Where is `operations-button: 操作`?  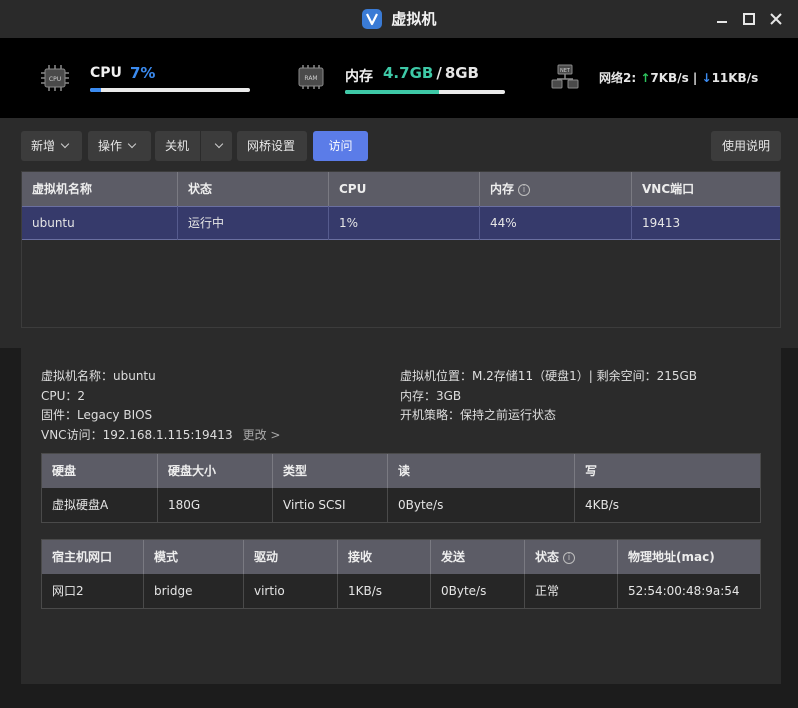
operations-button: 操作 is located at coordinates (119, 146).